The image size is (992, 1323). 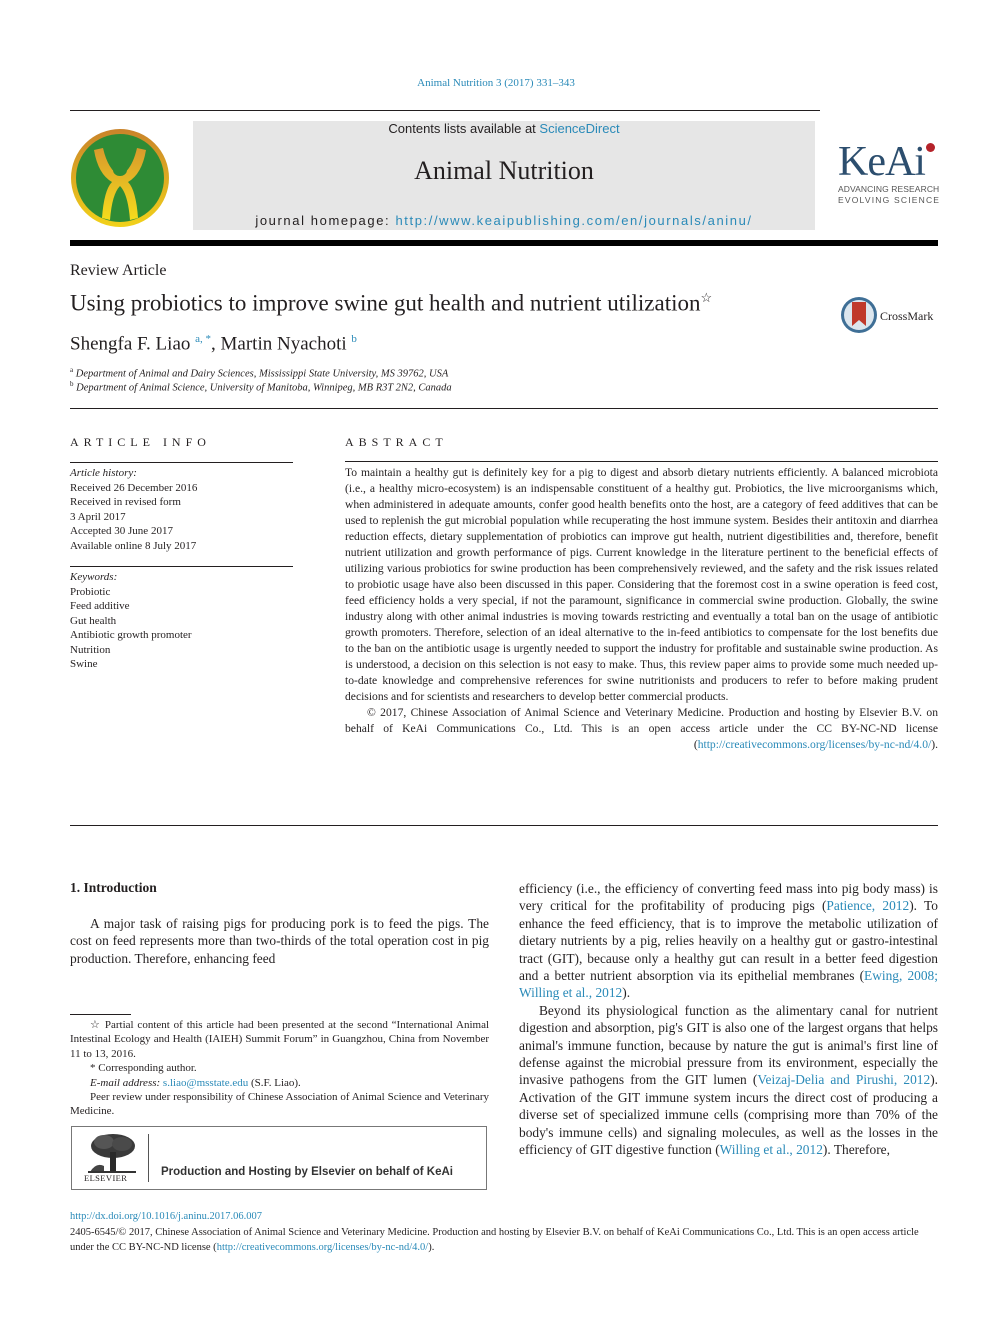 I want to click on keyword: Antibiotic growth promoter, so click(x=131, y=635).